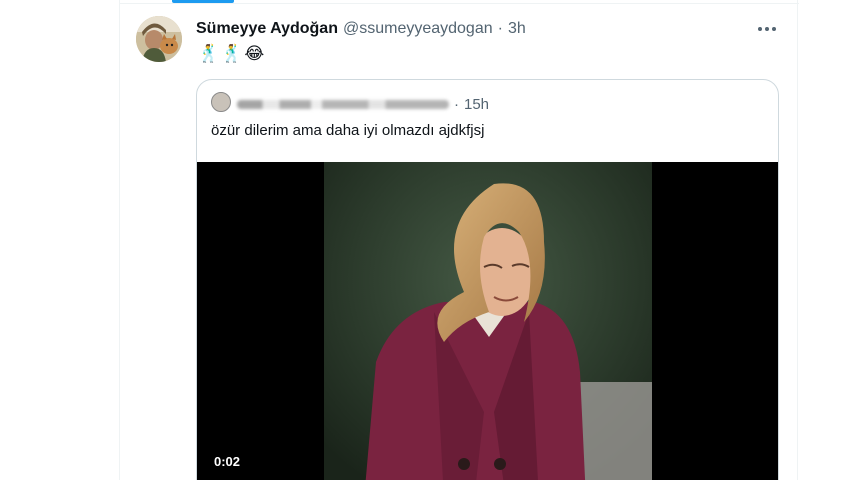 Image resolution: width=854 pixels, height=480 pixels. What do you see at coordinates (826, 240) in the screenshot?
I see `right-rail` at bounding box center [826, 240].